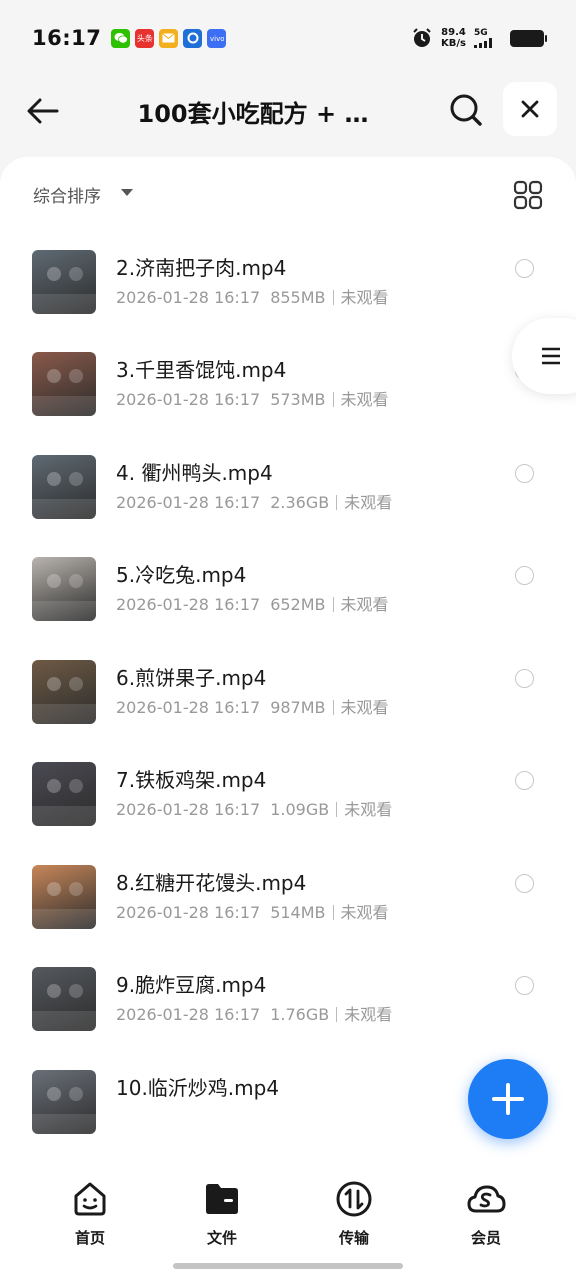  I want to click on close-button, so click(530, 109).